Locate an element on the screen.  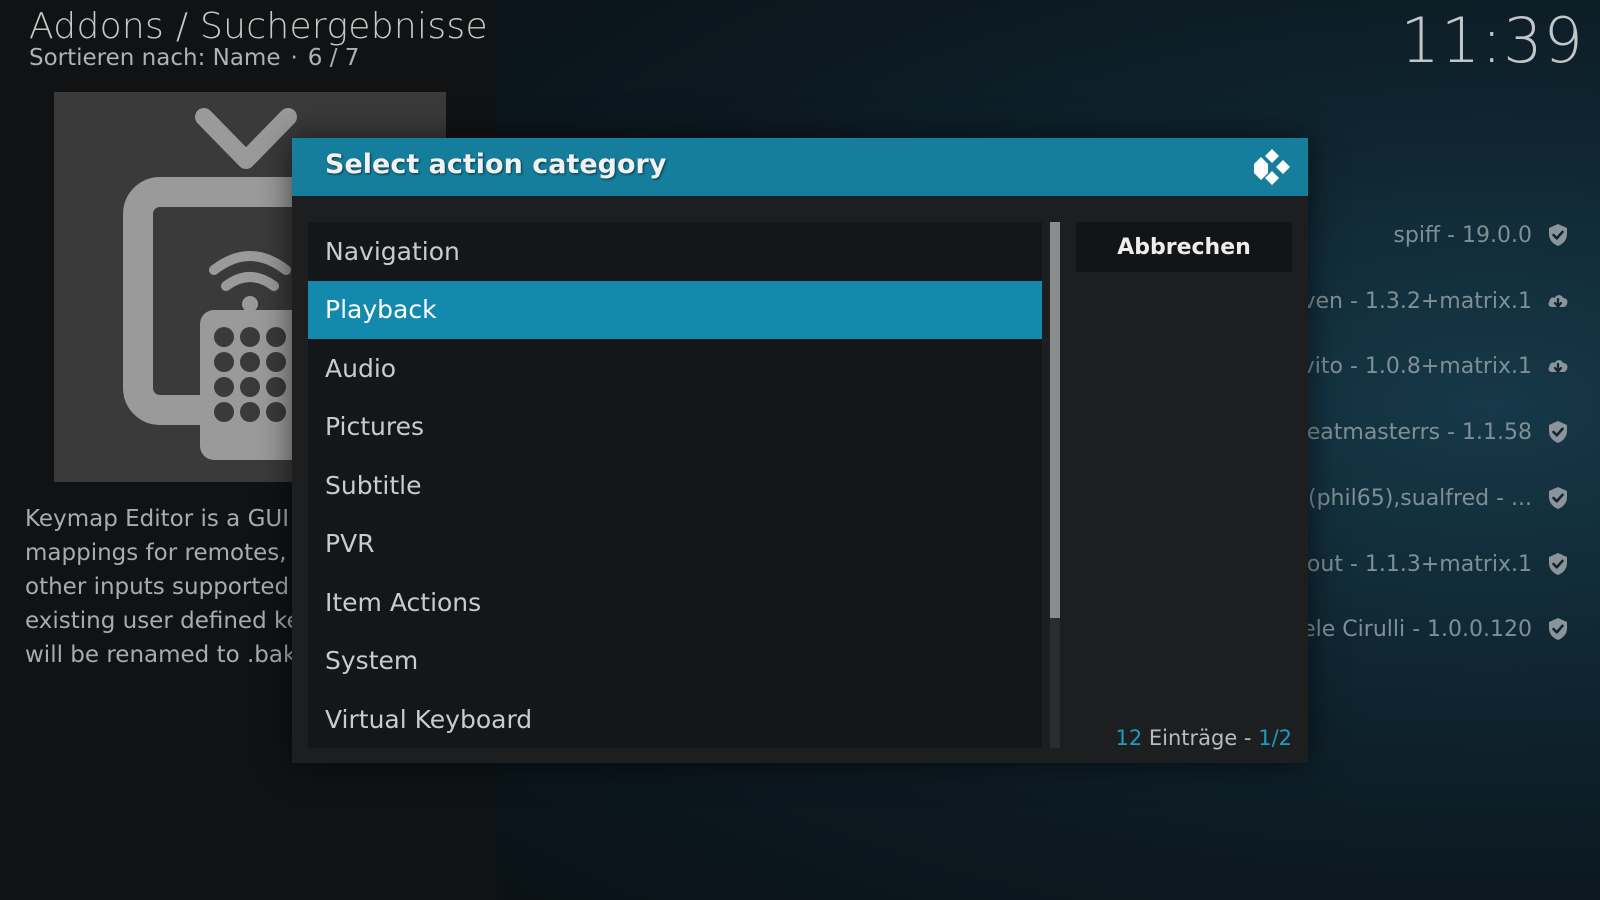
list-item: cout - 1.1.3+matrix.1 is located at coordinates (1432, 564).